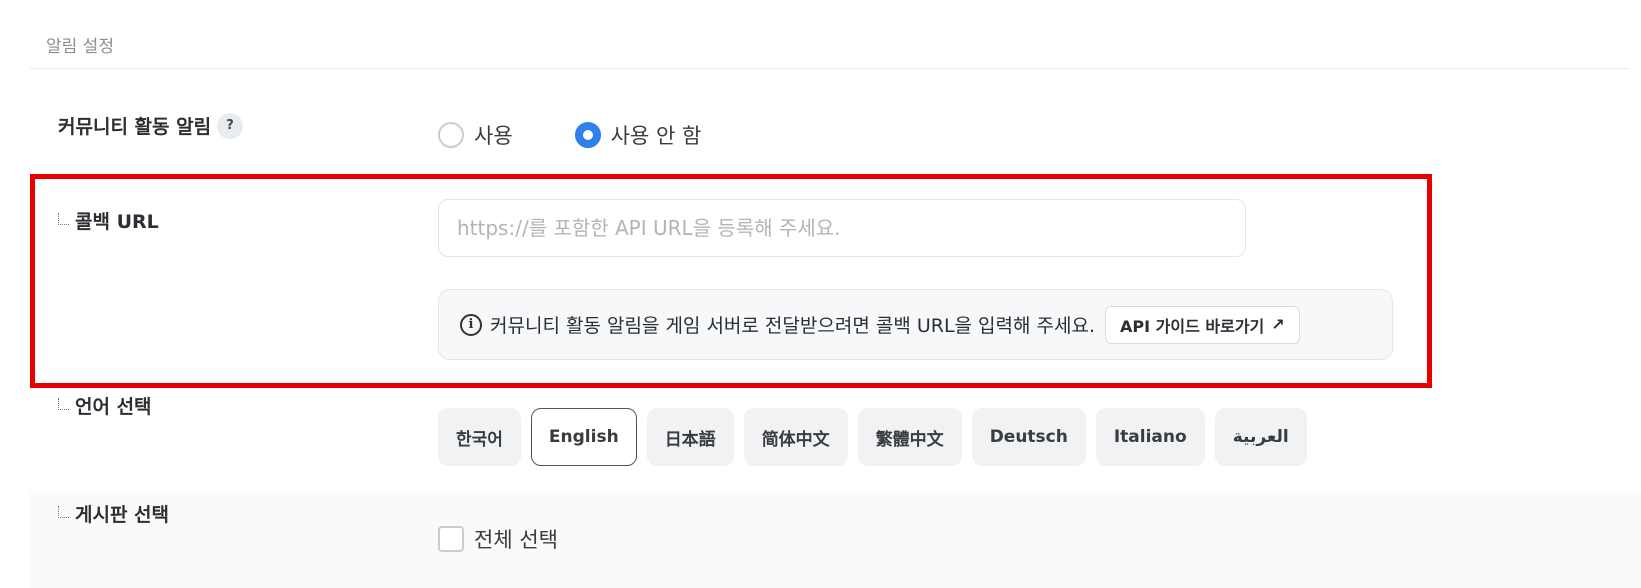 The image size is (1641, 588). I want to click on callback-url-input, so click(842, 228).